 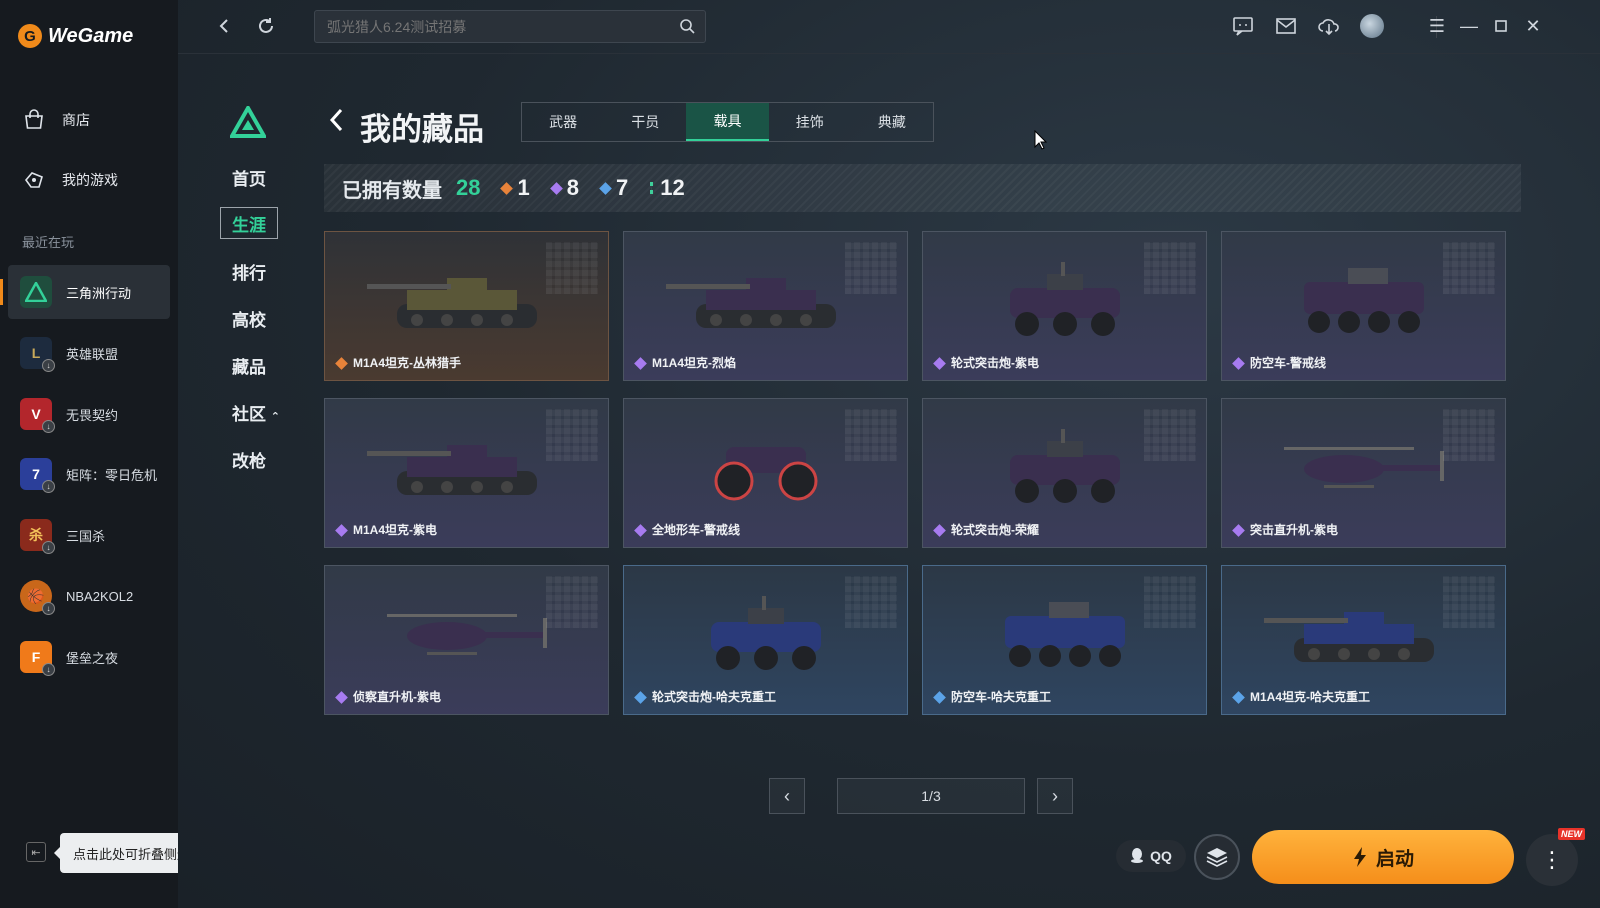 I want to click on vehicle-card: 轮式突击炮-哈夫克重工, so click(x=765, y=640).